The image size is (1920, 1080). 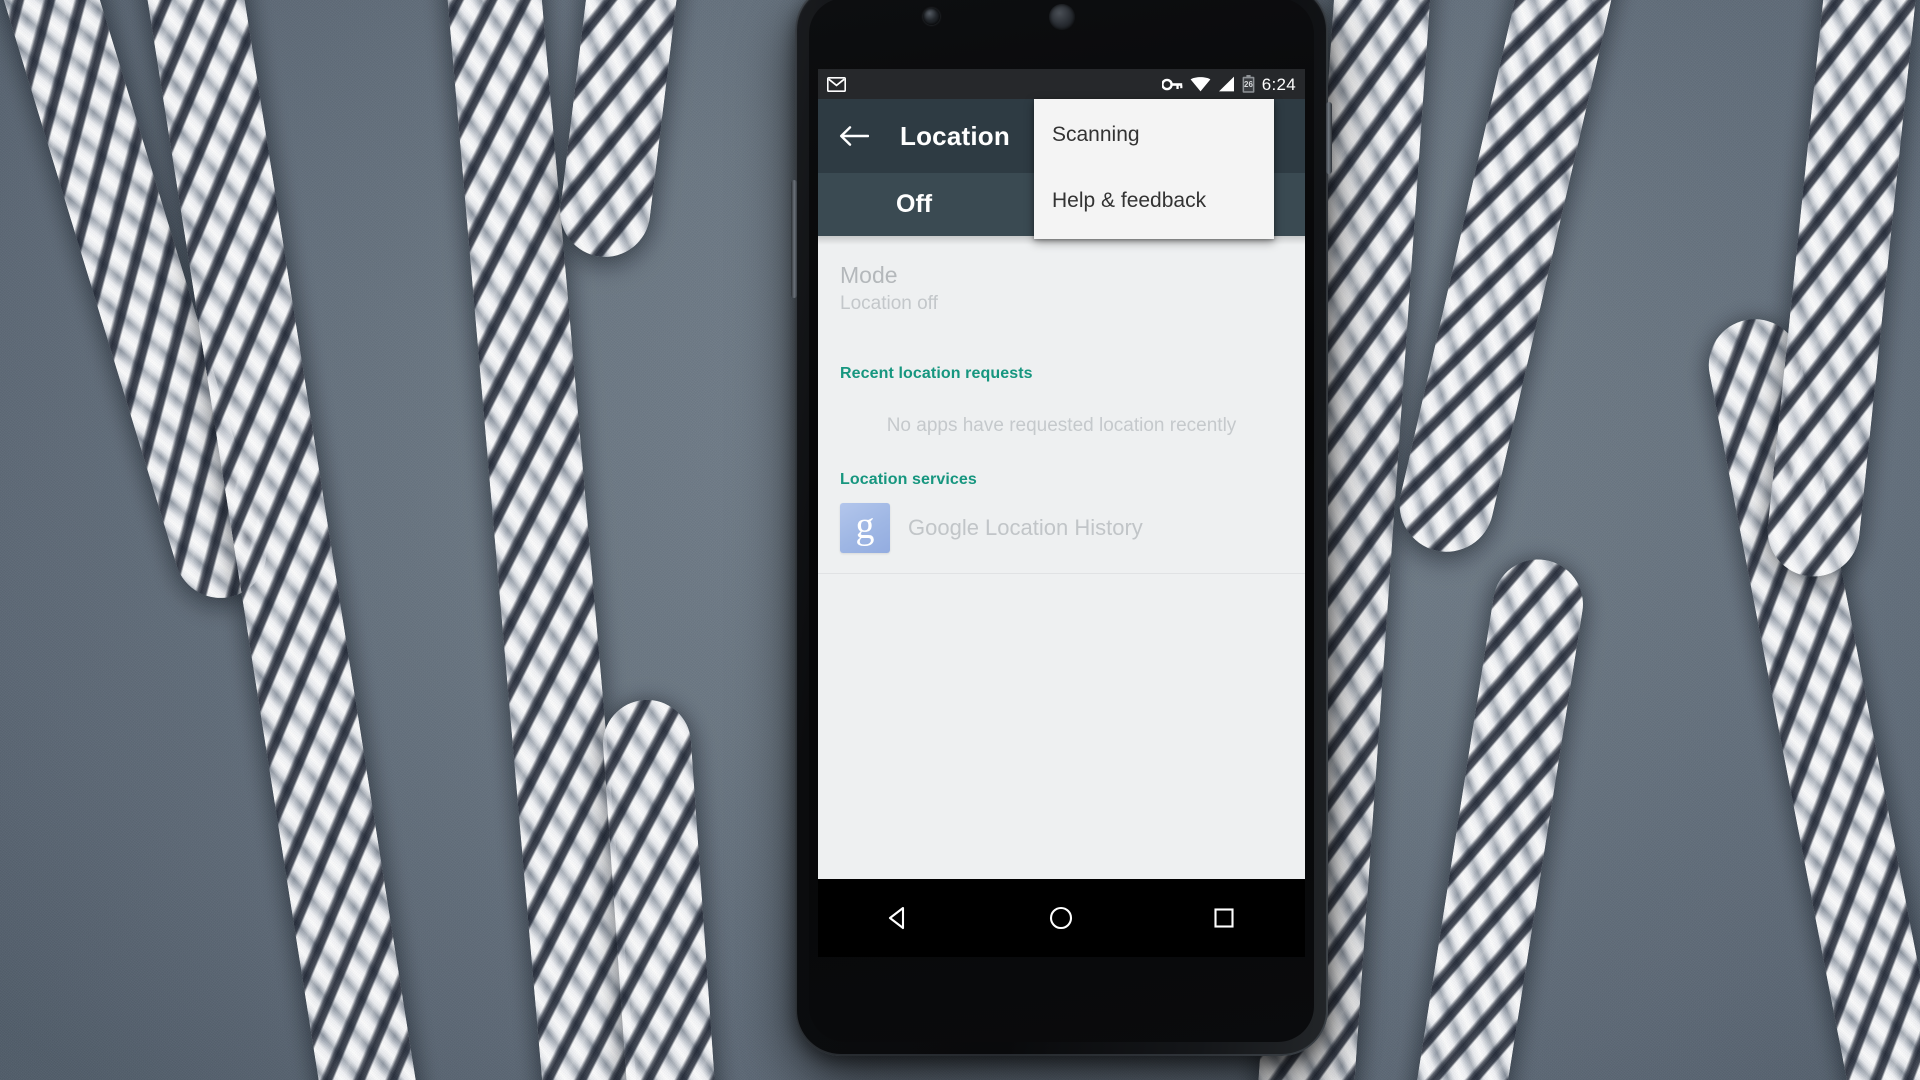 I want to click on status-bar-system-icons: 26 6:24, so click(x=1228, y=84).